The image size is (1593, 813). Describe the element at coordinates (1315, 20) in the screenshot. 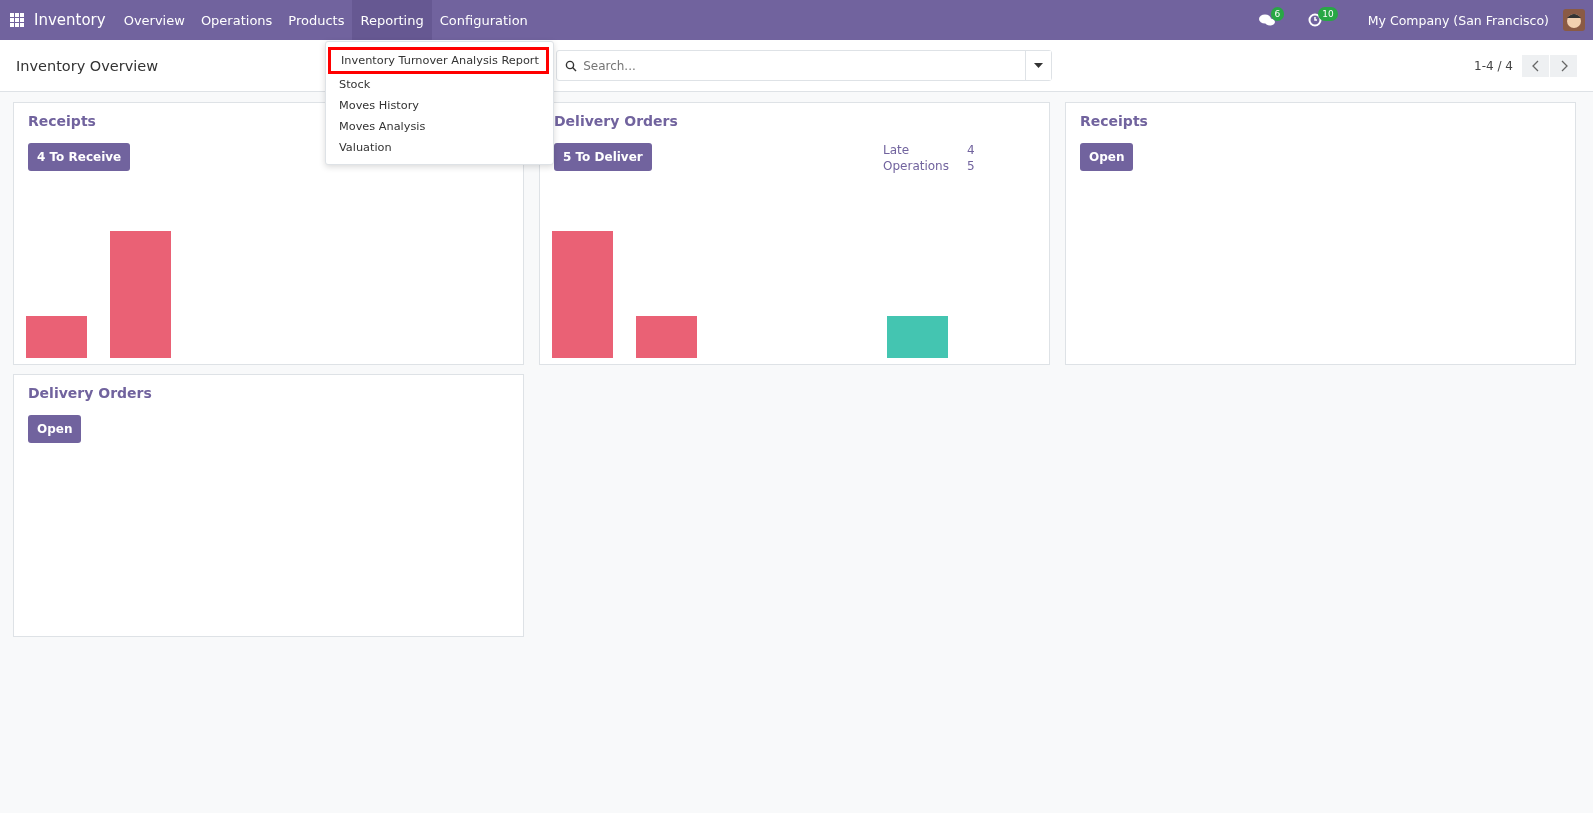

I see `activity-clock-icon` at that location.